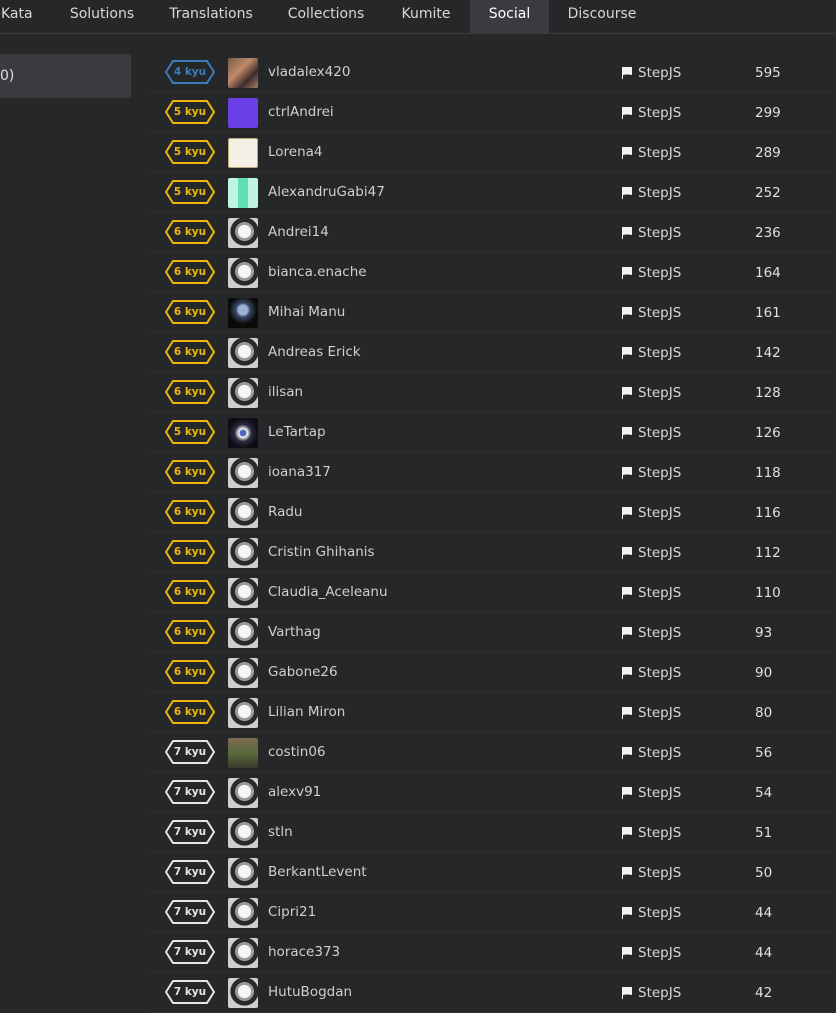 Image resolution: width=836 pixels, height=1013 pixels. What do you see at coordinates (285, 392) in the screenshot?
I see `username-link: ilisan` at bounding box center [285, 392].